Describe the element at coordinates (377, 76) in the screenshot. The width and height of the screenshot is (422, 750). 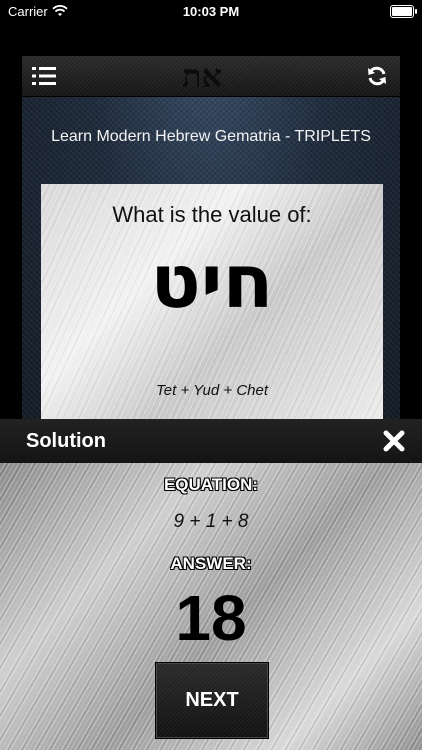
I see `refresh-icon` at that location.